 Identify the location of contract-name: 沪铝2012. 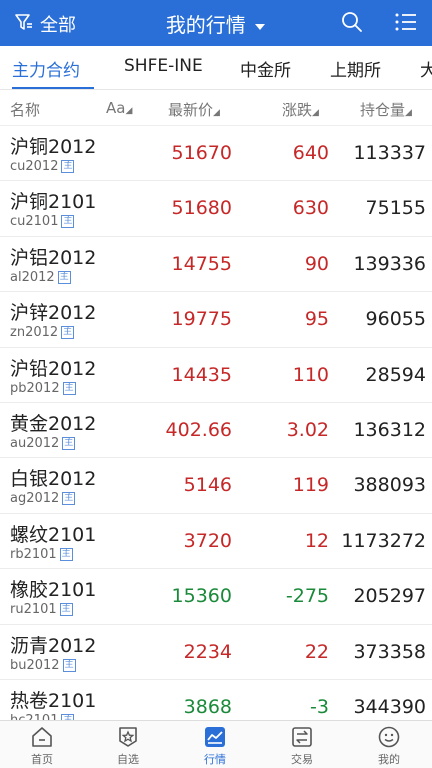
(53, 257).